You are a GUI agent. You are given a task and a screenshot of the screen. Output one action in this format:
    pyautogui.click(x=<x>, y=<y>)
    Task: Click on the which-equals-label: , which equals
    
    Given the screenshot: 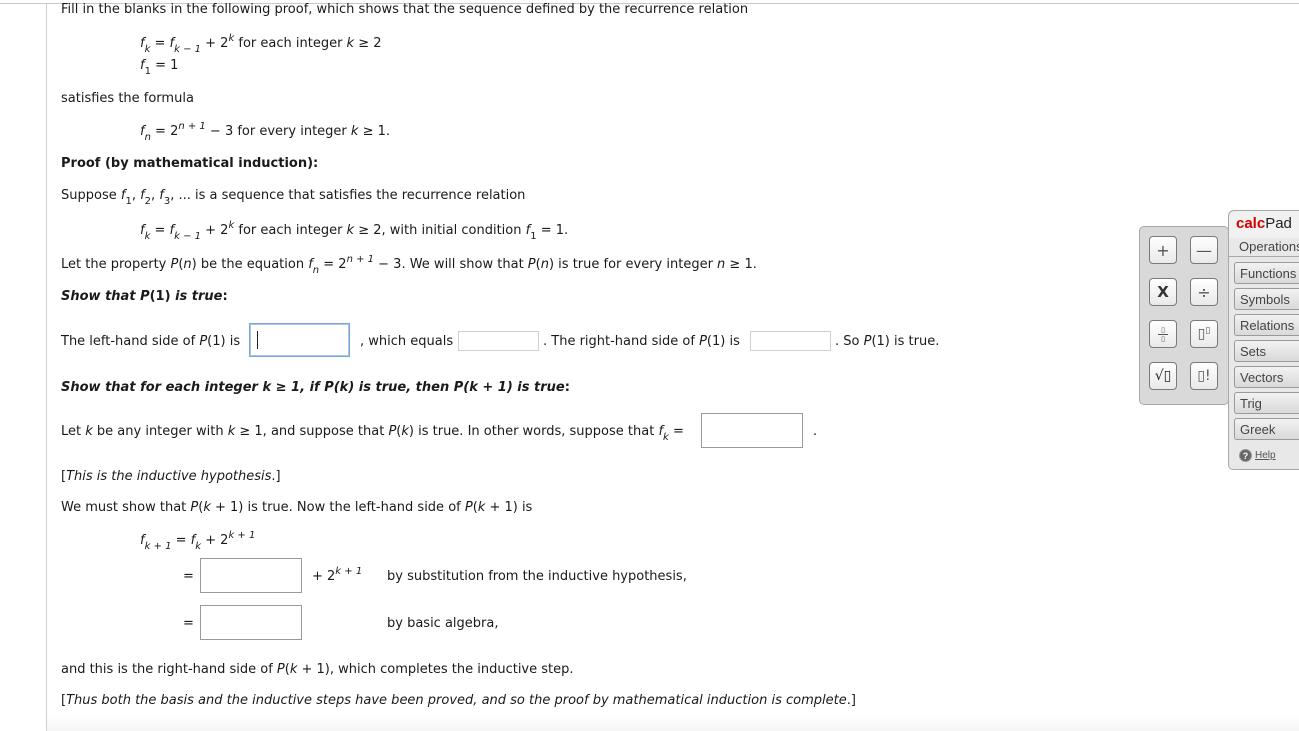 What is the action you would take?
    pyautogui.click(x=407, y=341)
    